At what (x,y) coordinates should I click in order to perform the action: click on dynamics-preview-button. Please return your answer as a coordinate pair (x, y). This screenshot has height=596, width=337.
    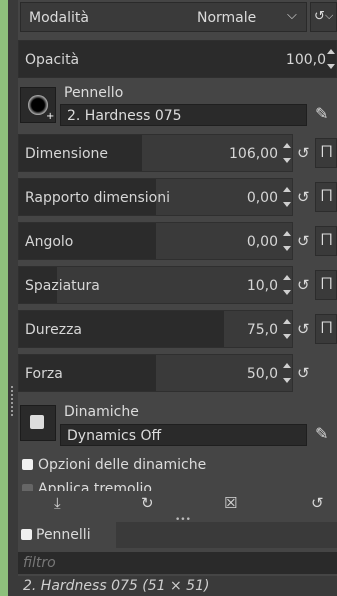
    Looking at the image, I should click on (38, 423).